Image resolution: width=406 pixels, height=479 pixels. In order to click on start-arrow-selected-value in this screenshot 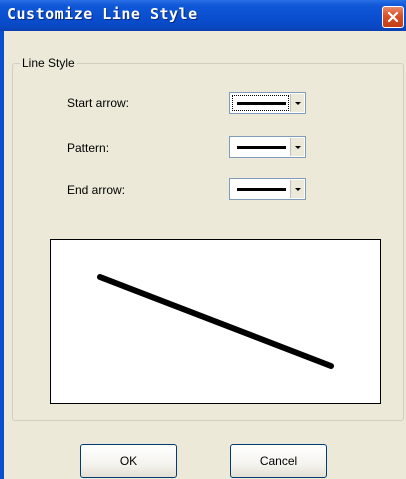, I will do `click(260, 103)`.